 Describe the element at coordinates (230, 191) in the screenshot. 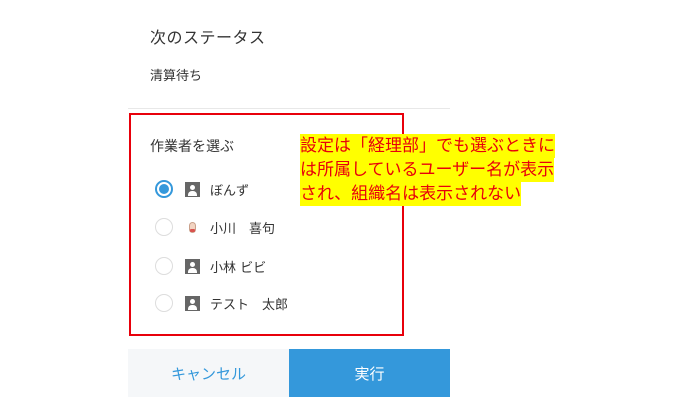

I see `assignee-option-label: ぼんず` at that location.